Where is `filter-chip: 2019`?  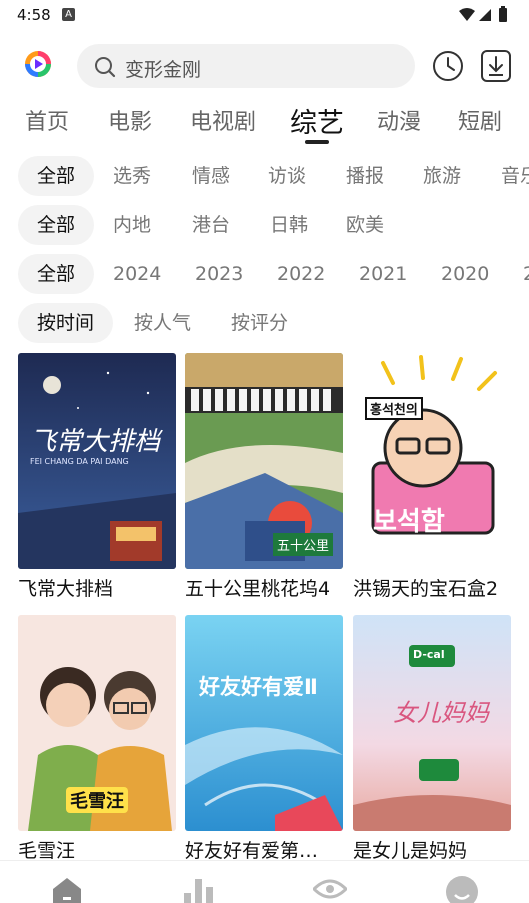 filter-chip: 2019 is located at coordinates (526, 274).